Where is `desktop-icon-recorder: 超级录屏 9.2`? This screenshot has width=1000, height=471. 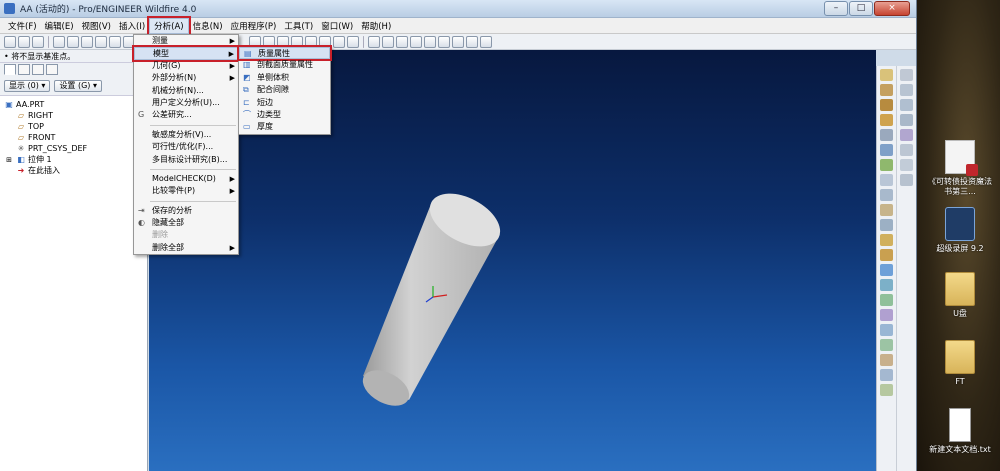
desktop-icon-recorder: 超级录屏 9.2 is located at coordinates (960, 230).